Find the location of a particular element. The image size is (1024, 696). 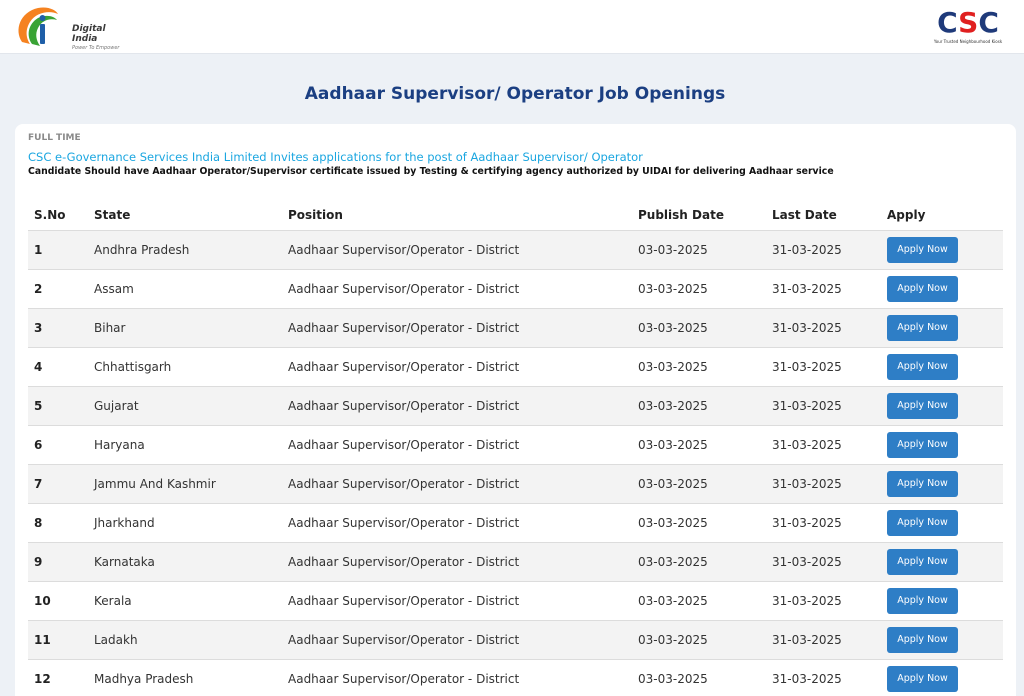

cell-state: Chhattisgarh is located at coordinates (185, 367).